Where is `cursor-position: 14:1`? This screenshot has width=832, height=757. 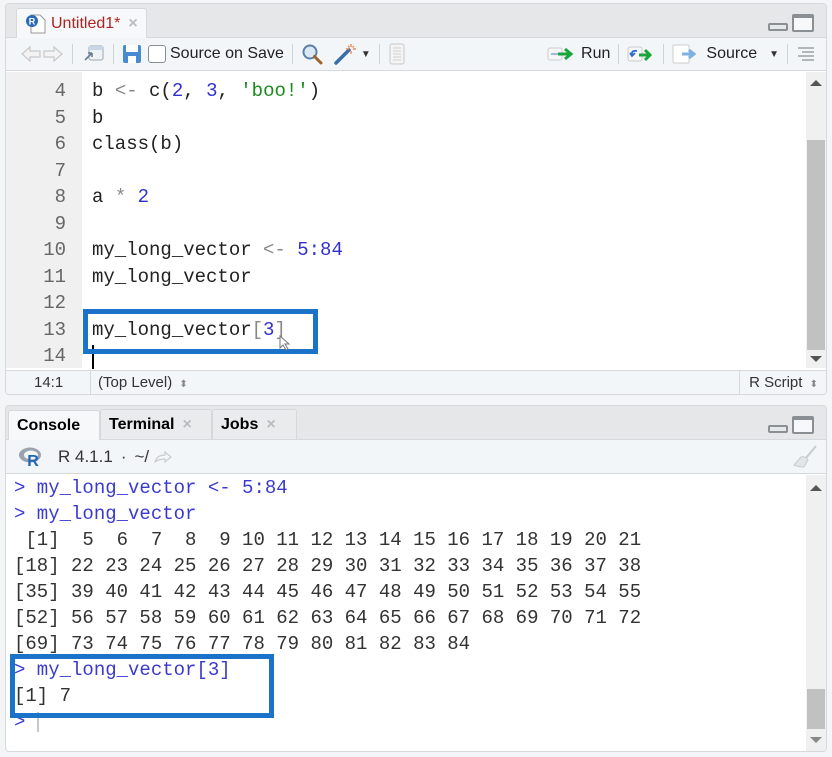 cursor-position: 14:1 is located at coordinates (49, 382).